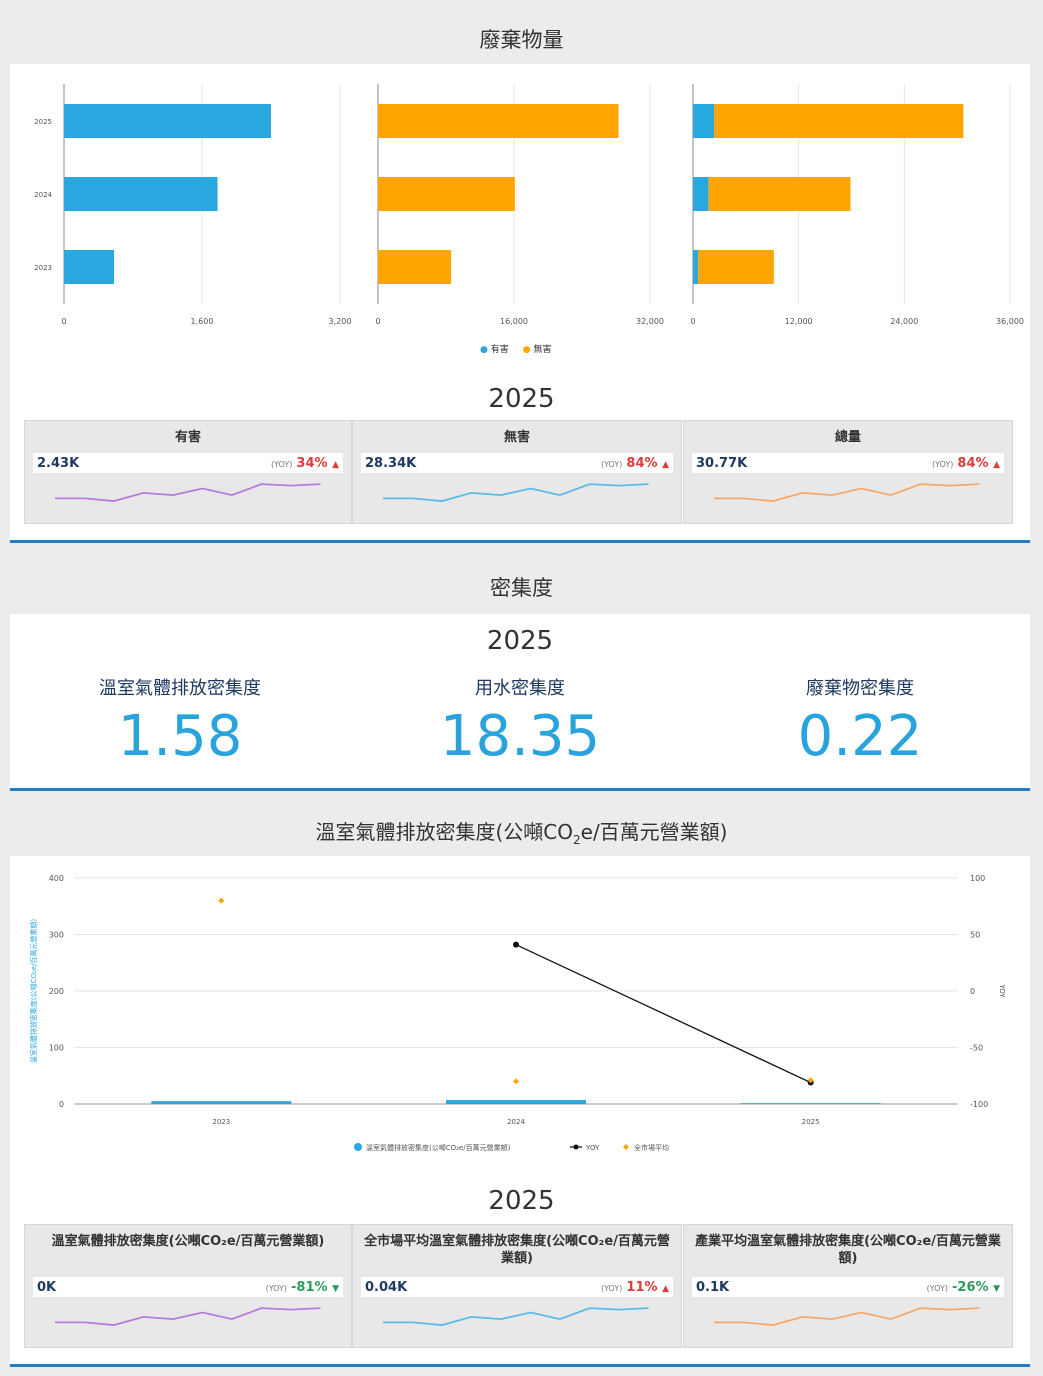  What do you see at coordinates (202, 321) in the screenshot?
I see `x-tick-label: 1,600` at bounding box center [202, 321].